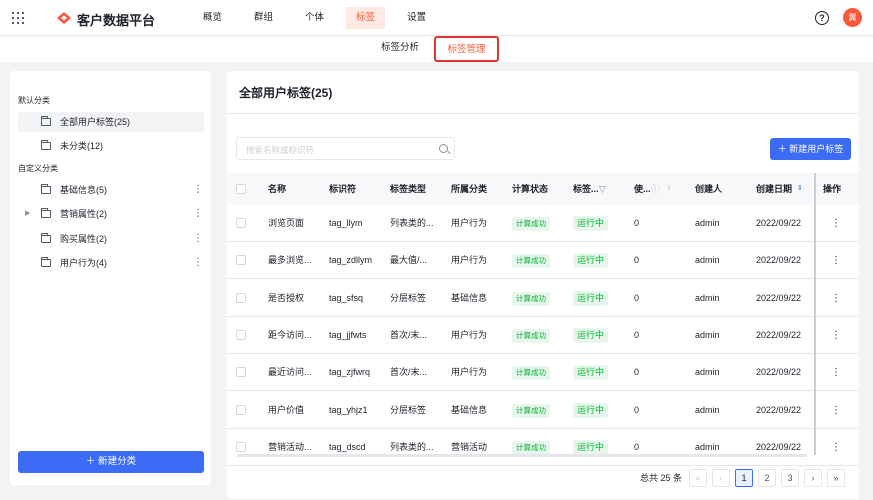 This screenshot has width=873, height=500. I want to click on plus-icon: ＋, so click(783, 149).